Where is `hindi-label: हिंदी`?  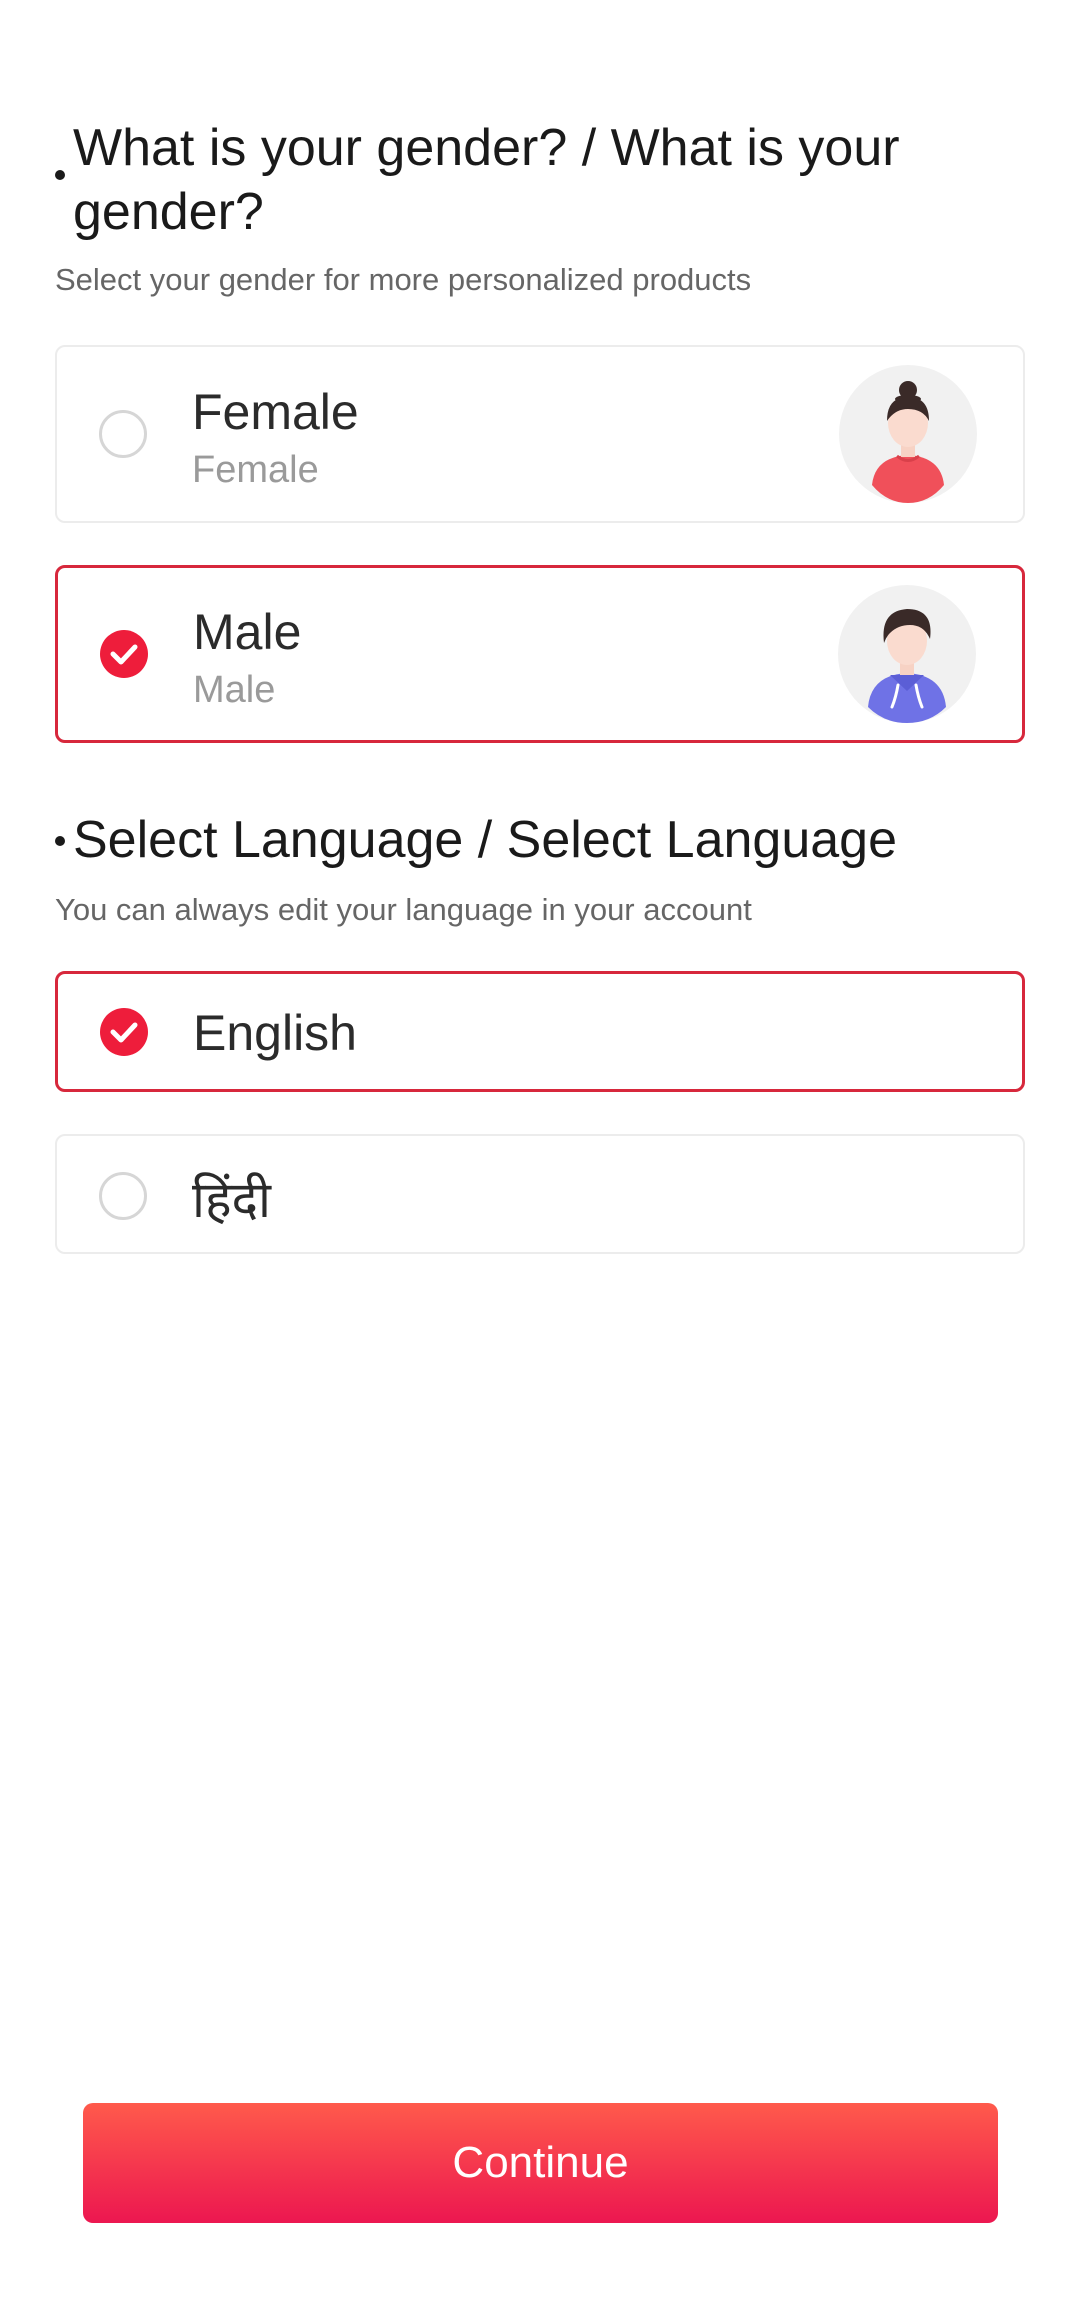 hindi-label: हिंदी is located at coordinates (231, 1200).